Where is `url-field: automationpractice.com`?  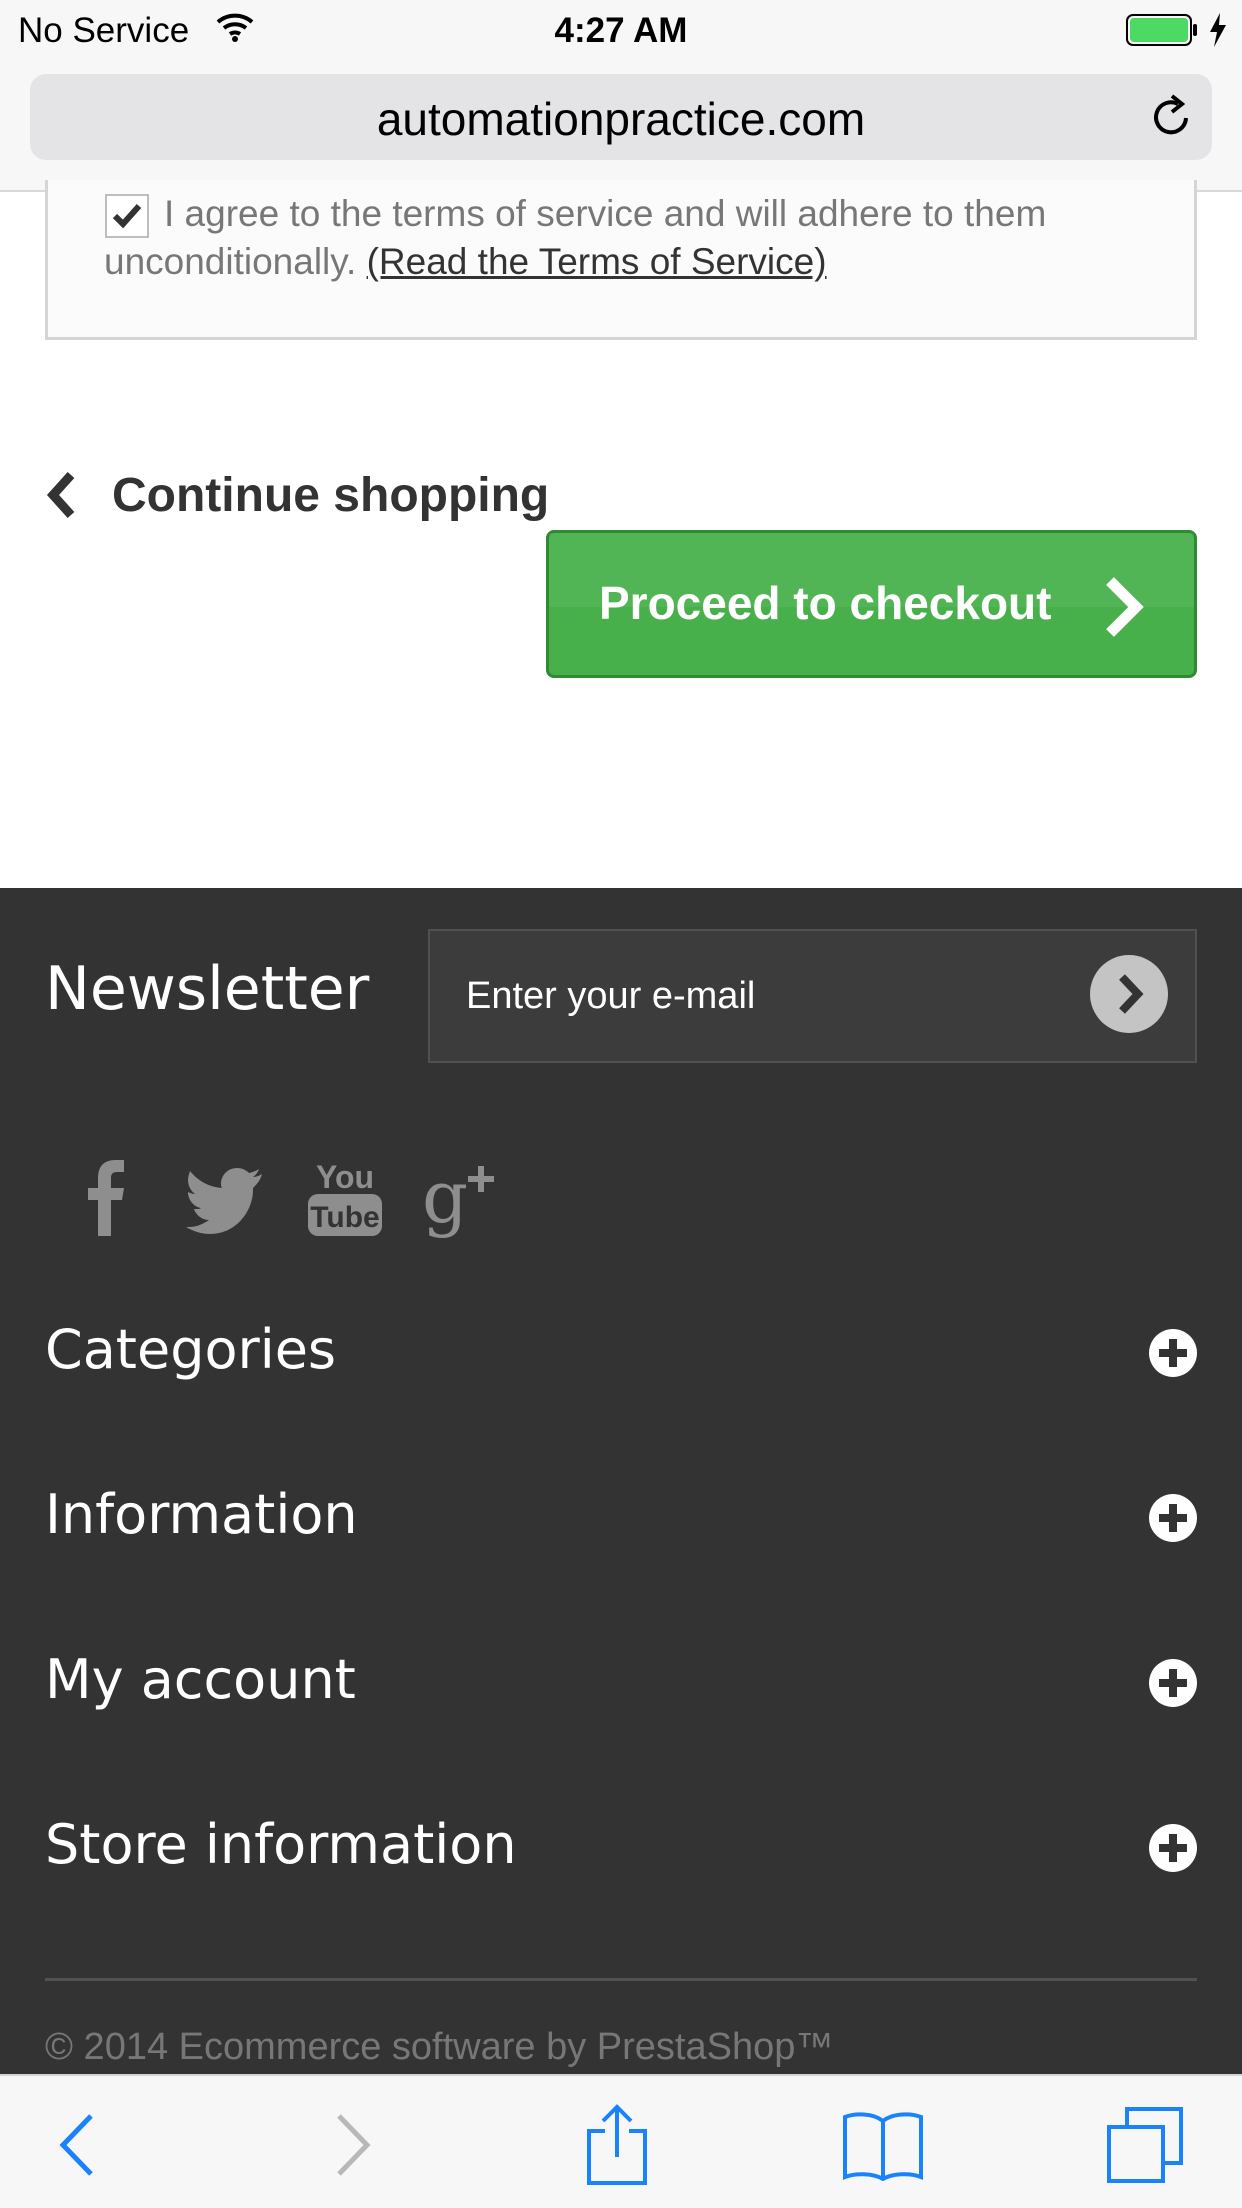 url-field: automationpractice.com is located at coordinates (621, 117).